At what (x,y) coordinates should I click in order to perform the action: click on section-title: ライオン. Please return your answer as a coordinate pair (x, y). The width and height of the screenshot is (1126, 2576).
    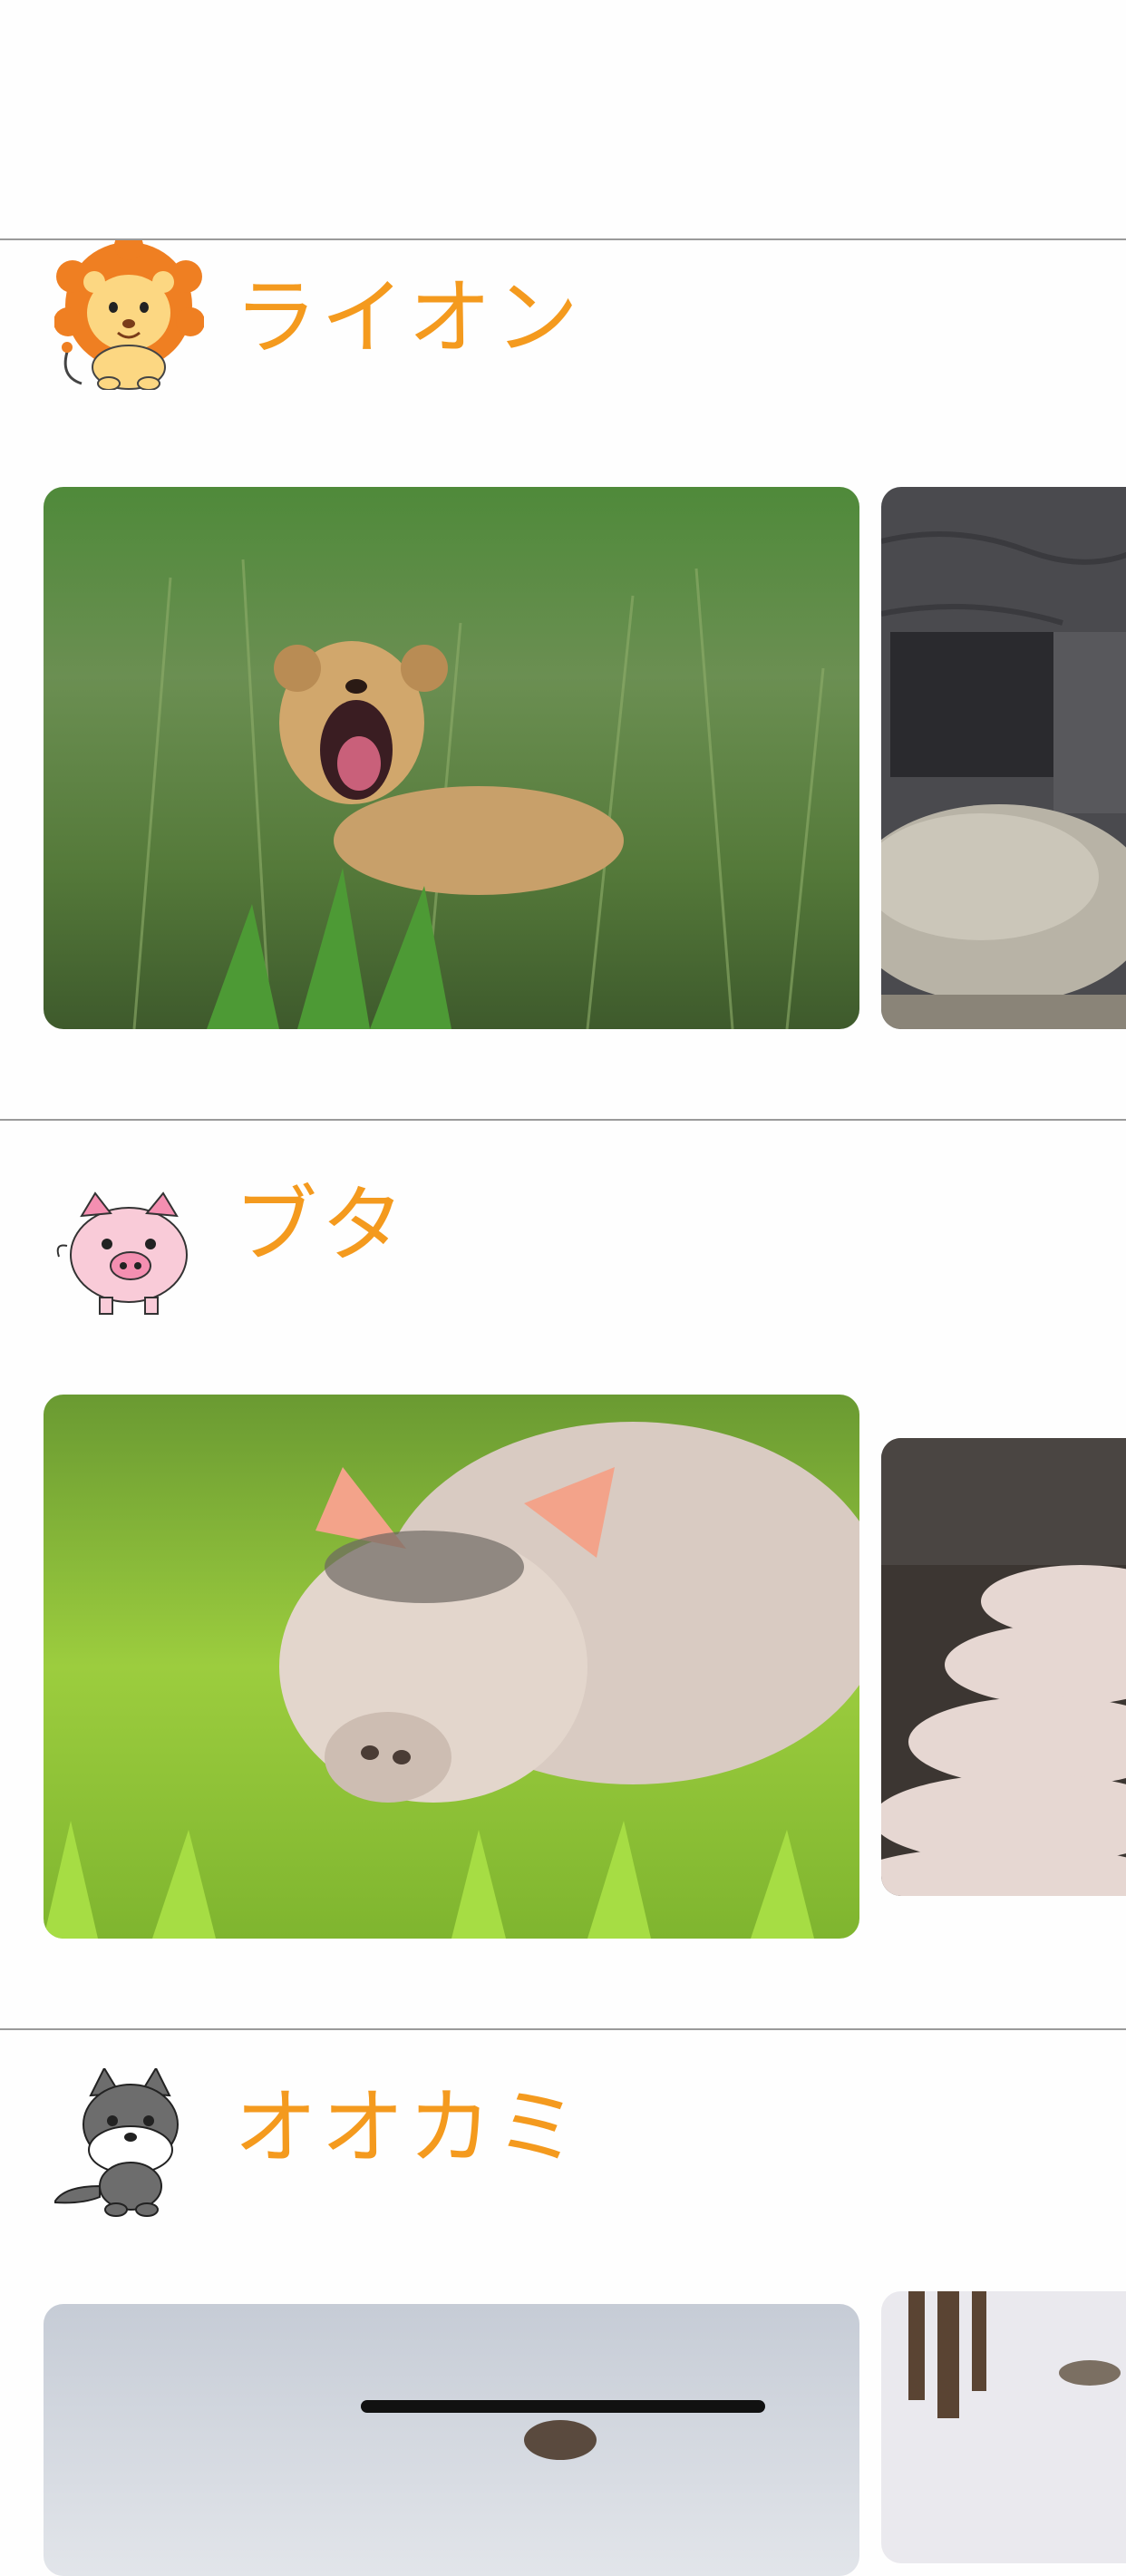
    Looking at the image, I should click on (408, 317).